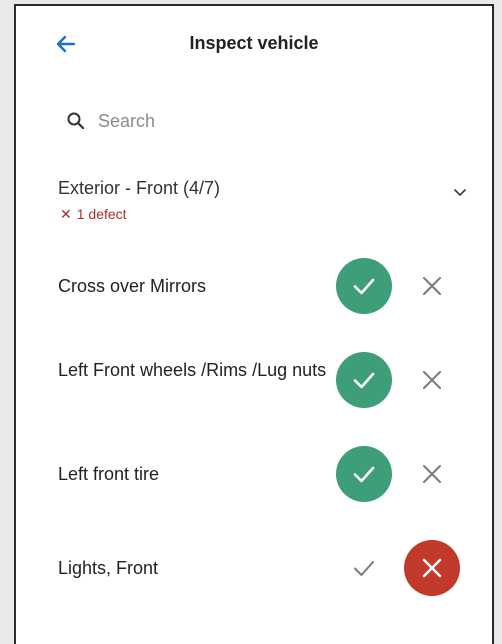 The image size is (502, 644). Describe the element at coordinates (101, 214) in the screenshot. I see `defect-count-text: 1 defect` at that location.